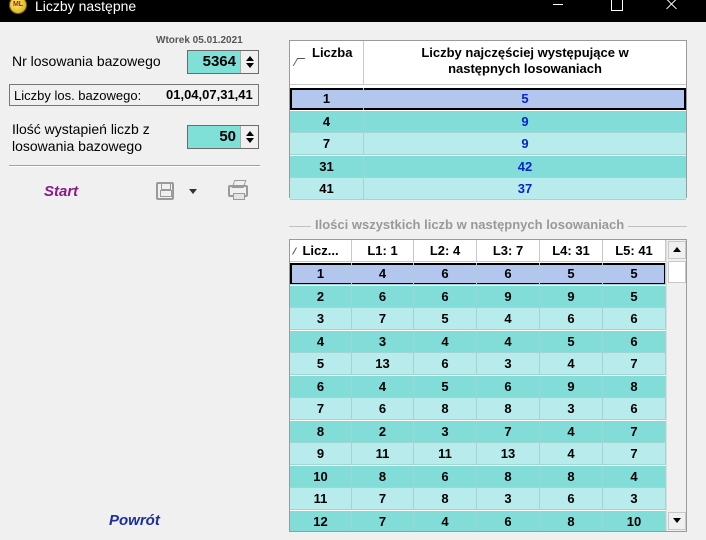 This screenshot has height=540, width=706. I want to click on cell-number: 2, so click(321, 296).